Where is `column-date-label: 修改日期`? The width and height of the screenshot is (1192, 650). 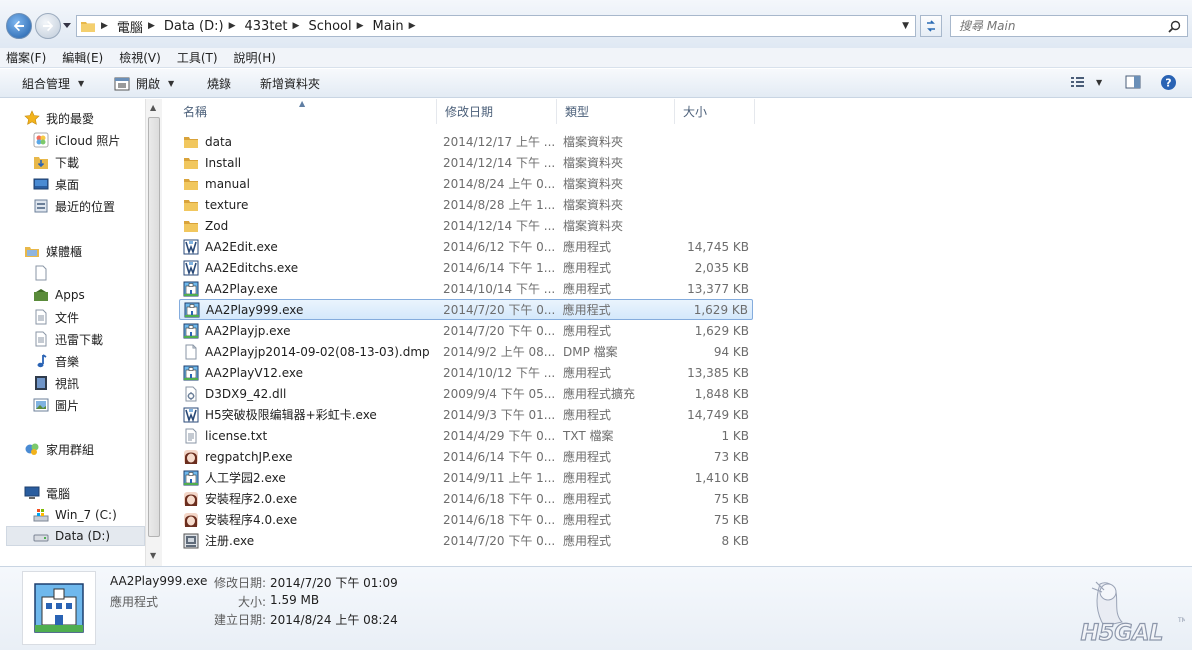
column-date-label: 修改日期 is located at coordinates (469, 112).